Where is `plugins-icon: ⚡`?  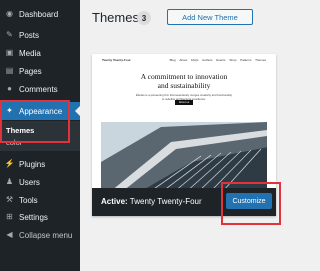 plugins-icon: ⚡ is located at coordinates (9, 163).